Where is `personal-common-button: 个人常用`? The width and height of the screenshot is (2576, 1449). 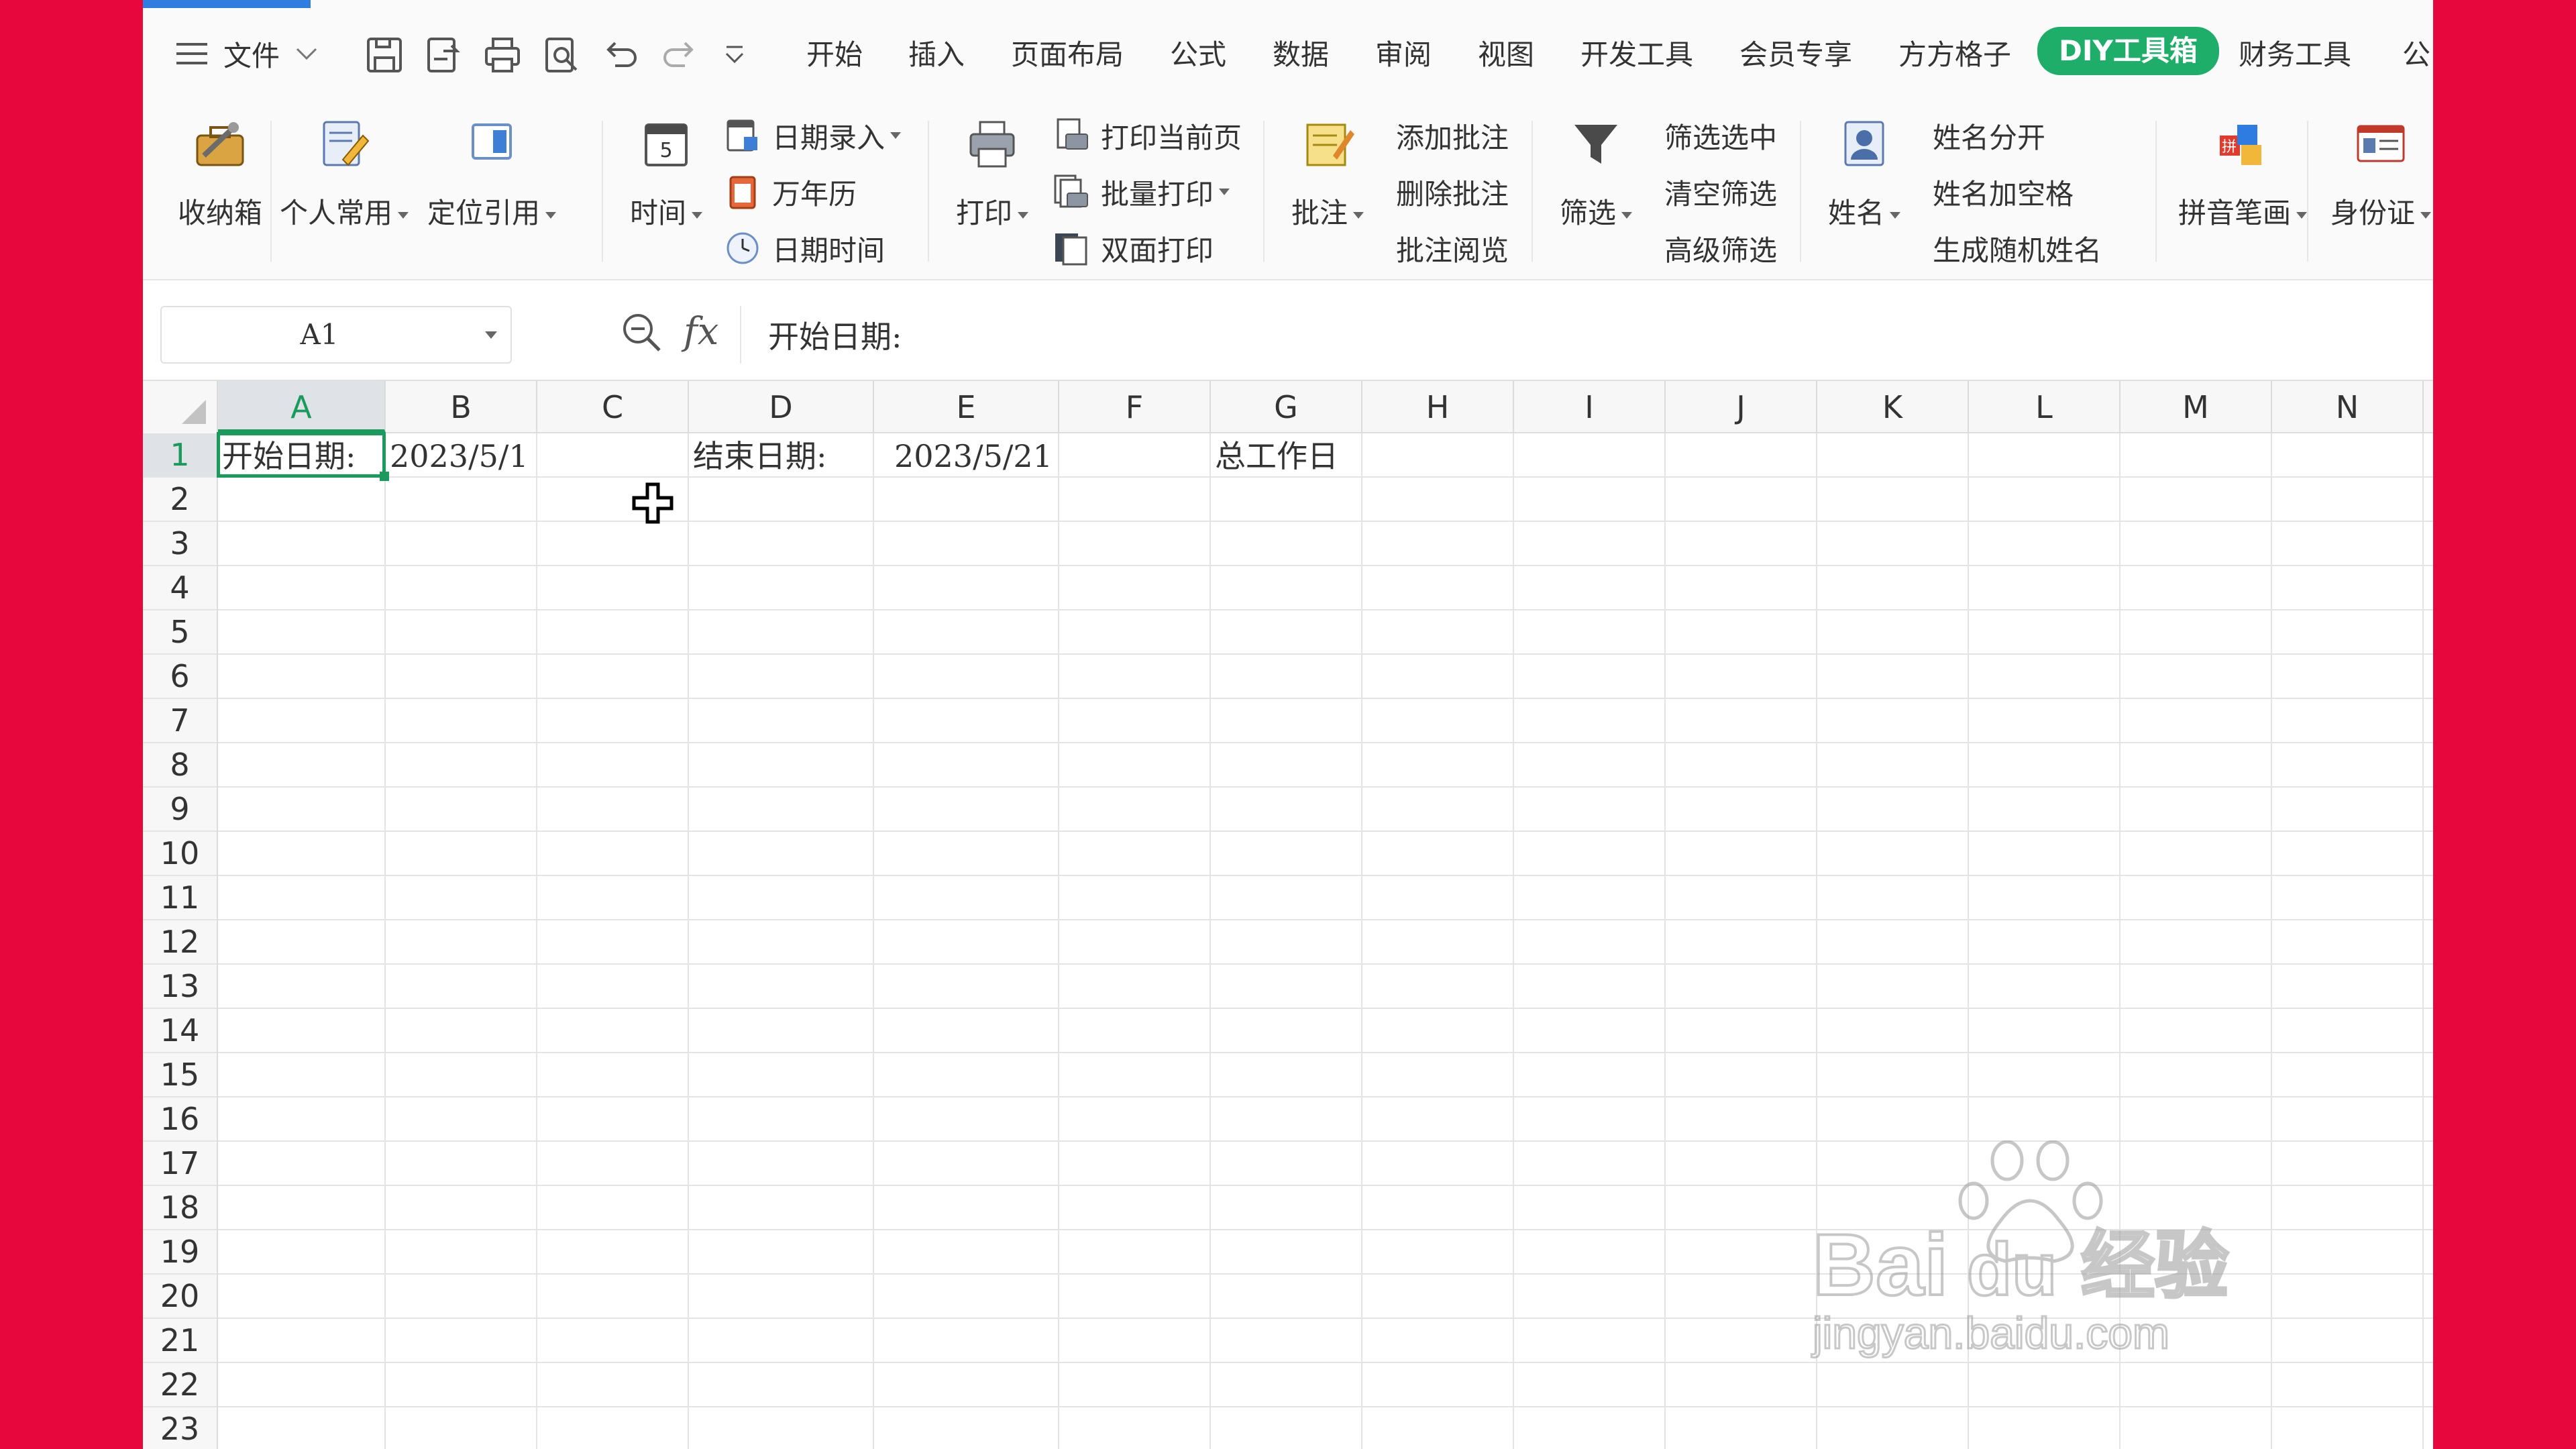
personal-common-button: 个人常用 is located at coordinates (344, 187).